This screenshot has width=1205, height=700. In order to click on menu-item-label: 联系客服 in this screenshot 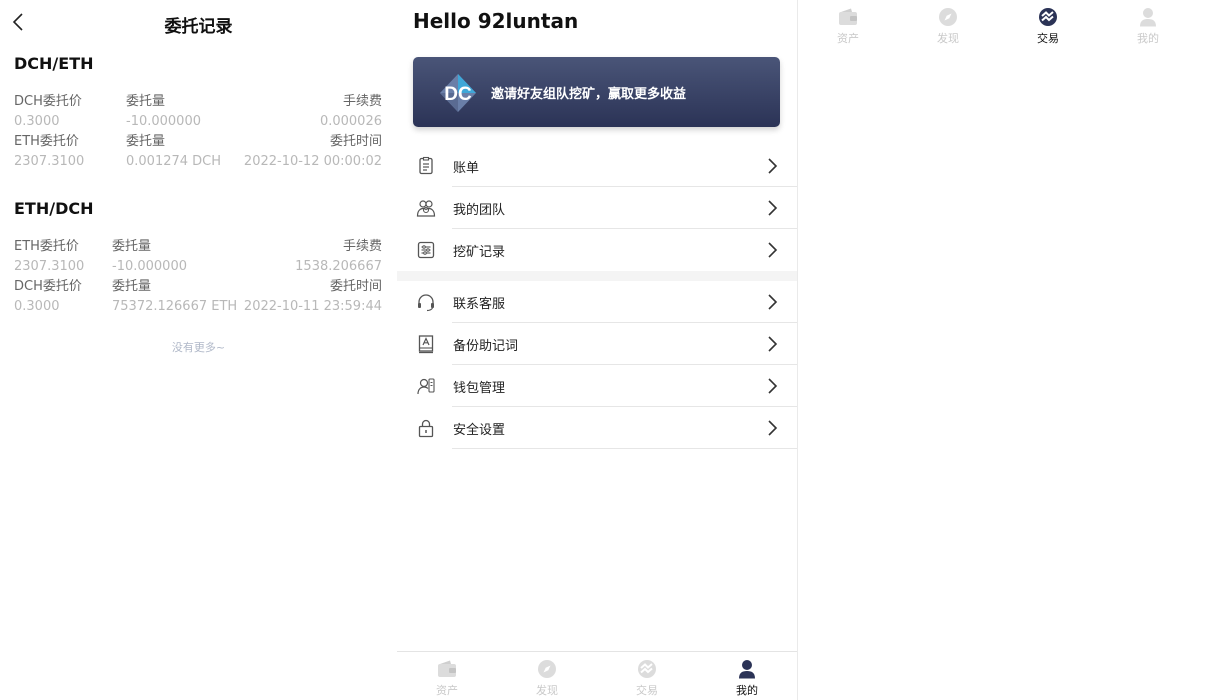, I will do `click(479, 304)`.